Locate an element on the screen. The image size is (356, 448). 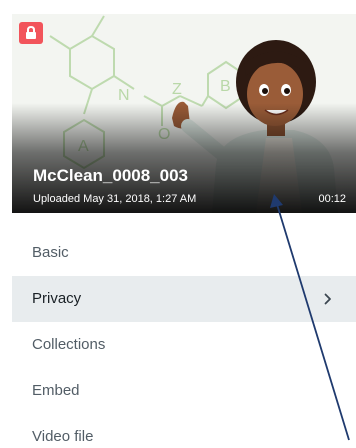
menu-item-video-file: Video file is located at coordinates (184, 431).